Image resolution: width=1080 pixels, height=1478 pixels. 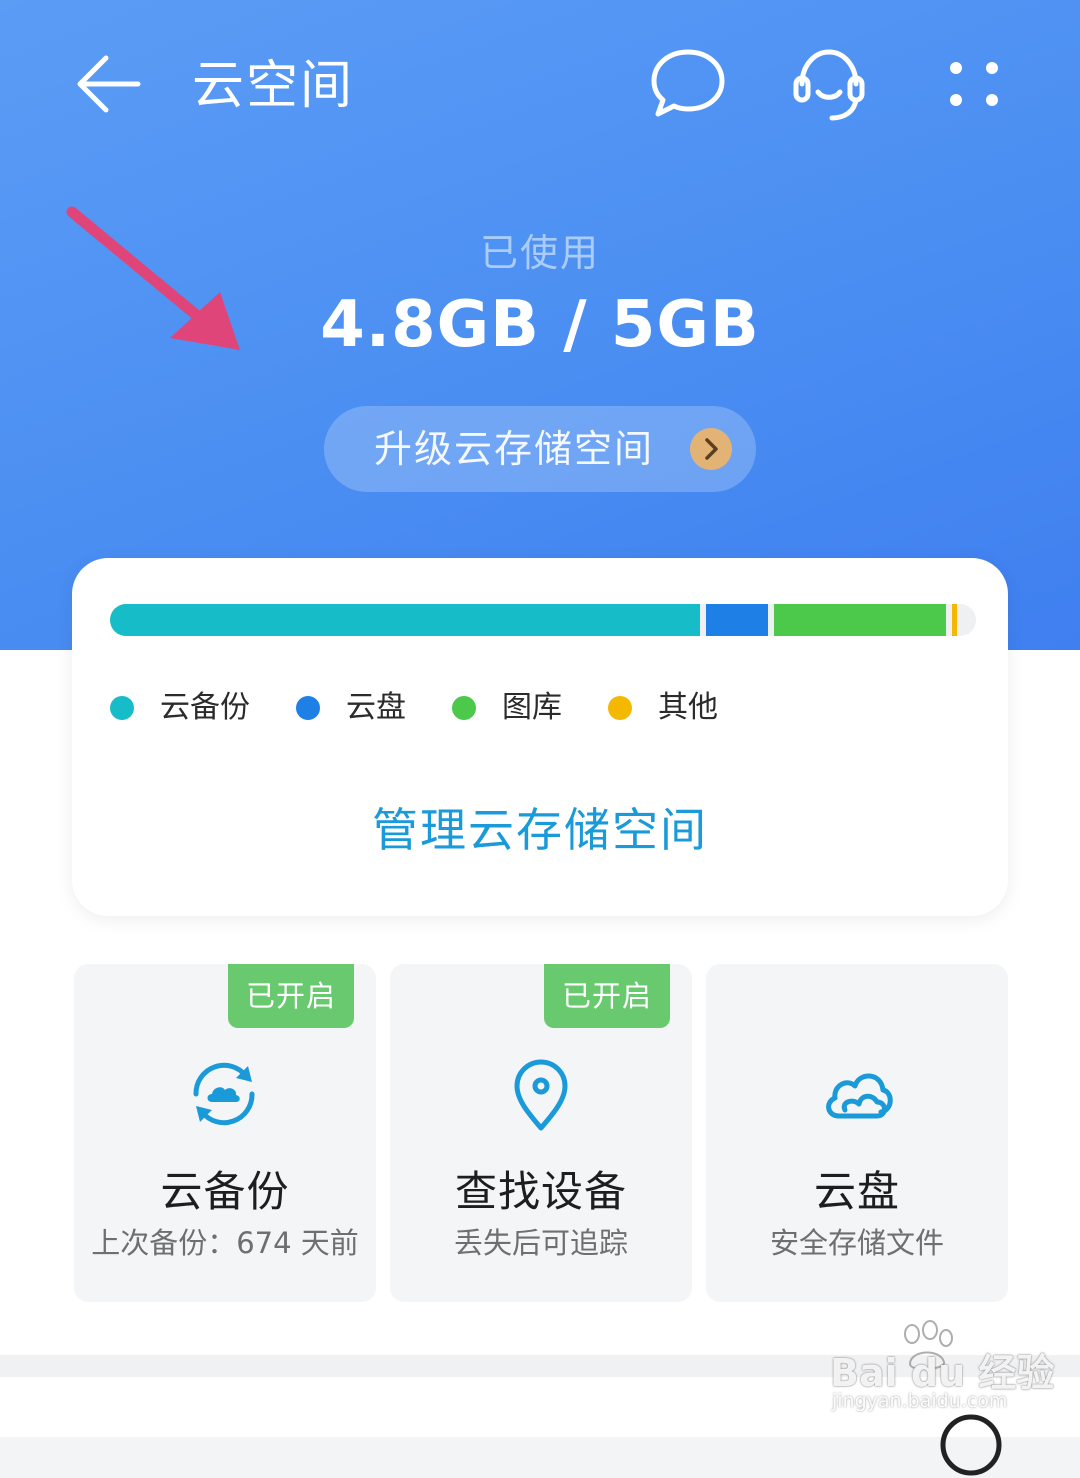 I want to click on tile-title: 云盘, so click(x=856, y=1191).